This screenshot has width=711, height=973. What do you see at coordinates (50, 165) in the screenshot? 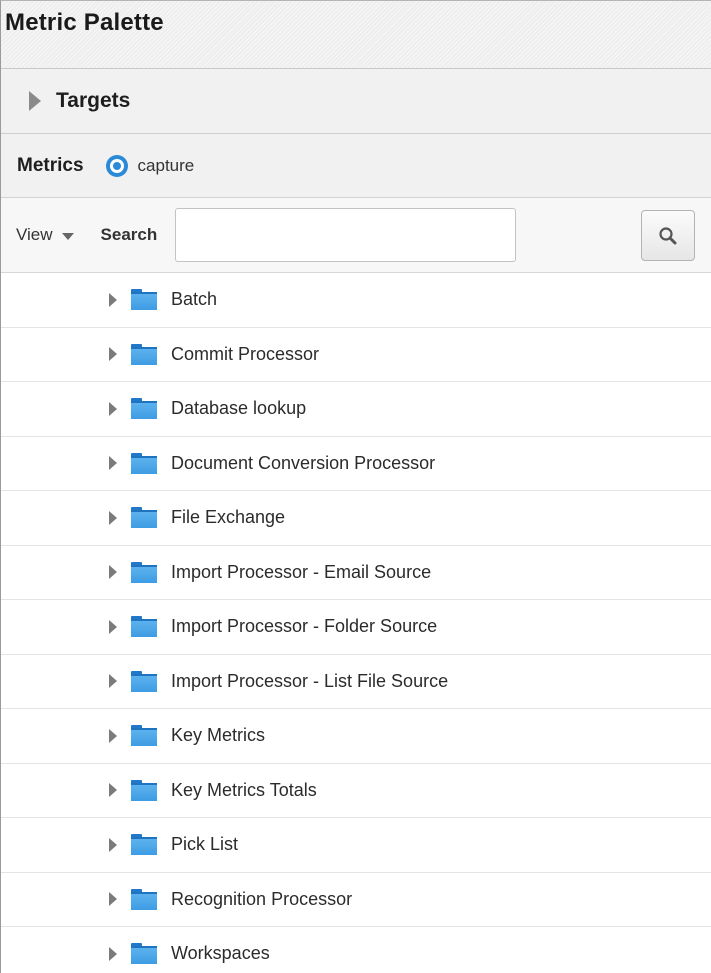
I see `metrics-label: Metrics` at bounding box center [50, 165].